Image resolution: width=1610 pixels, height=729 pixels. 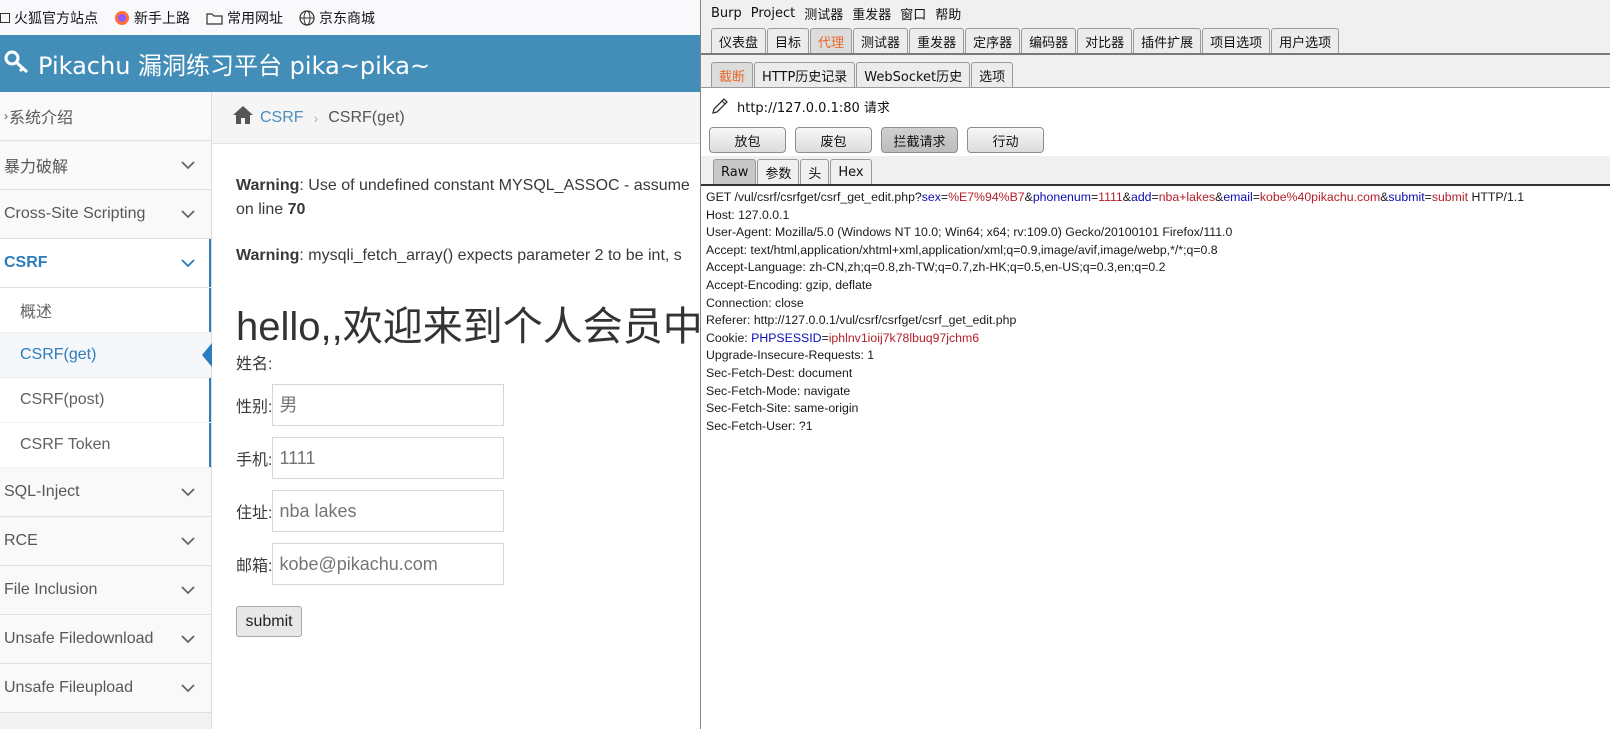 I want to click on form-row-phone: 手机:, so click(x=370, y=458).